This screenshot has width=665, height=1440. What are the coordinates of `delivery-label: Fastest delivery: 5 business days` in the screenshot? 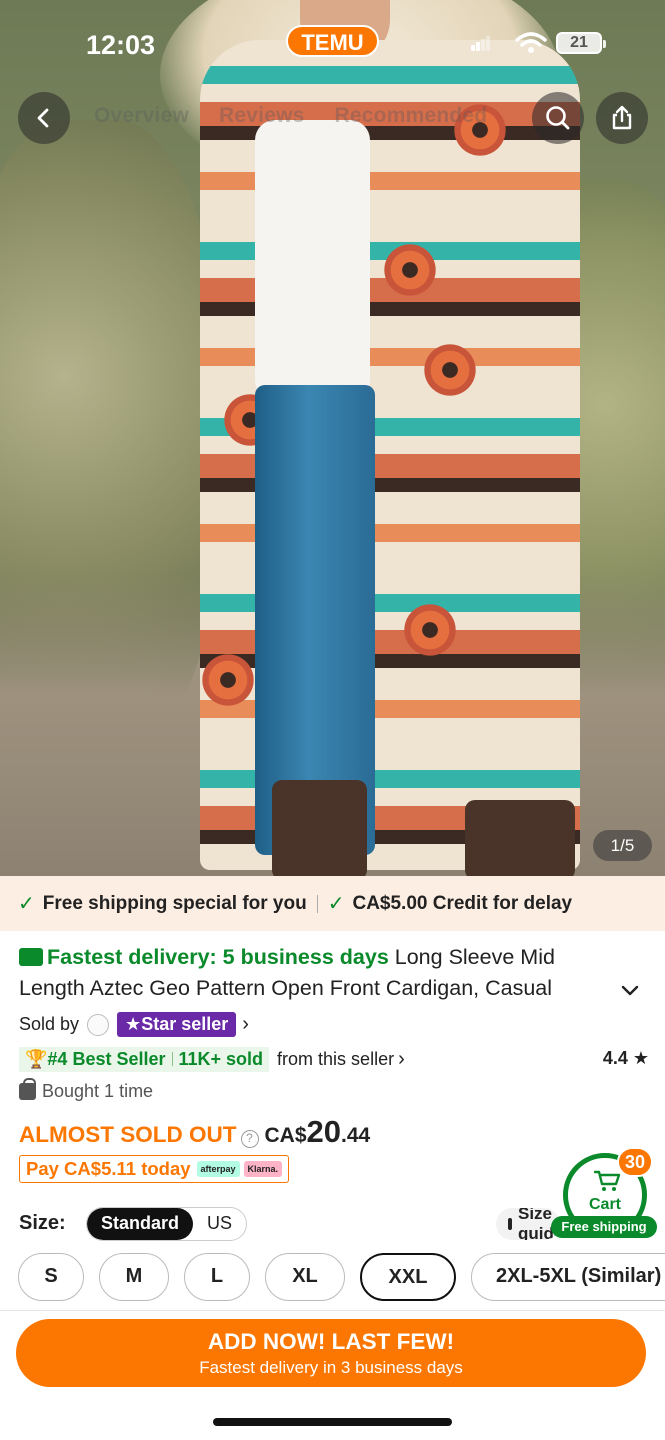 It's located at (218, 957).